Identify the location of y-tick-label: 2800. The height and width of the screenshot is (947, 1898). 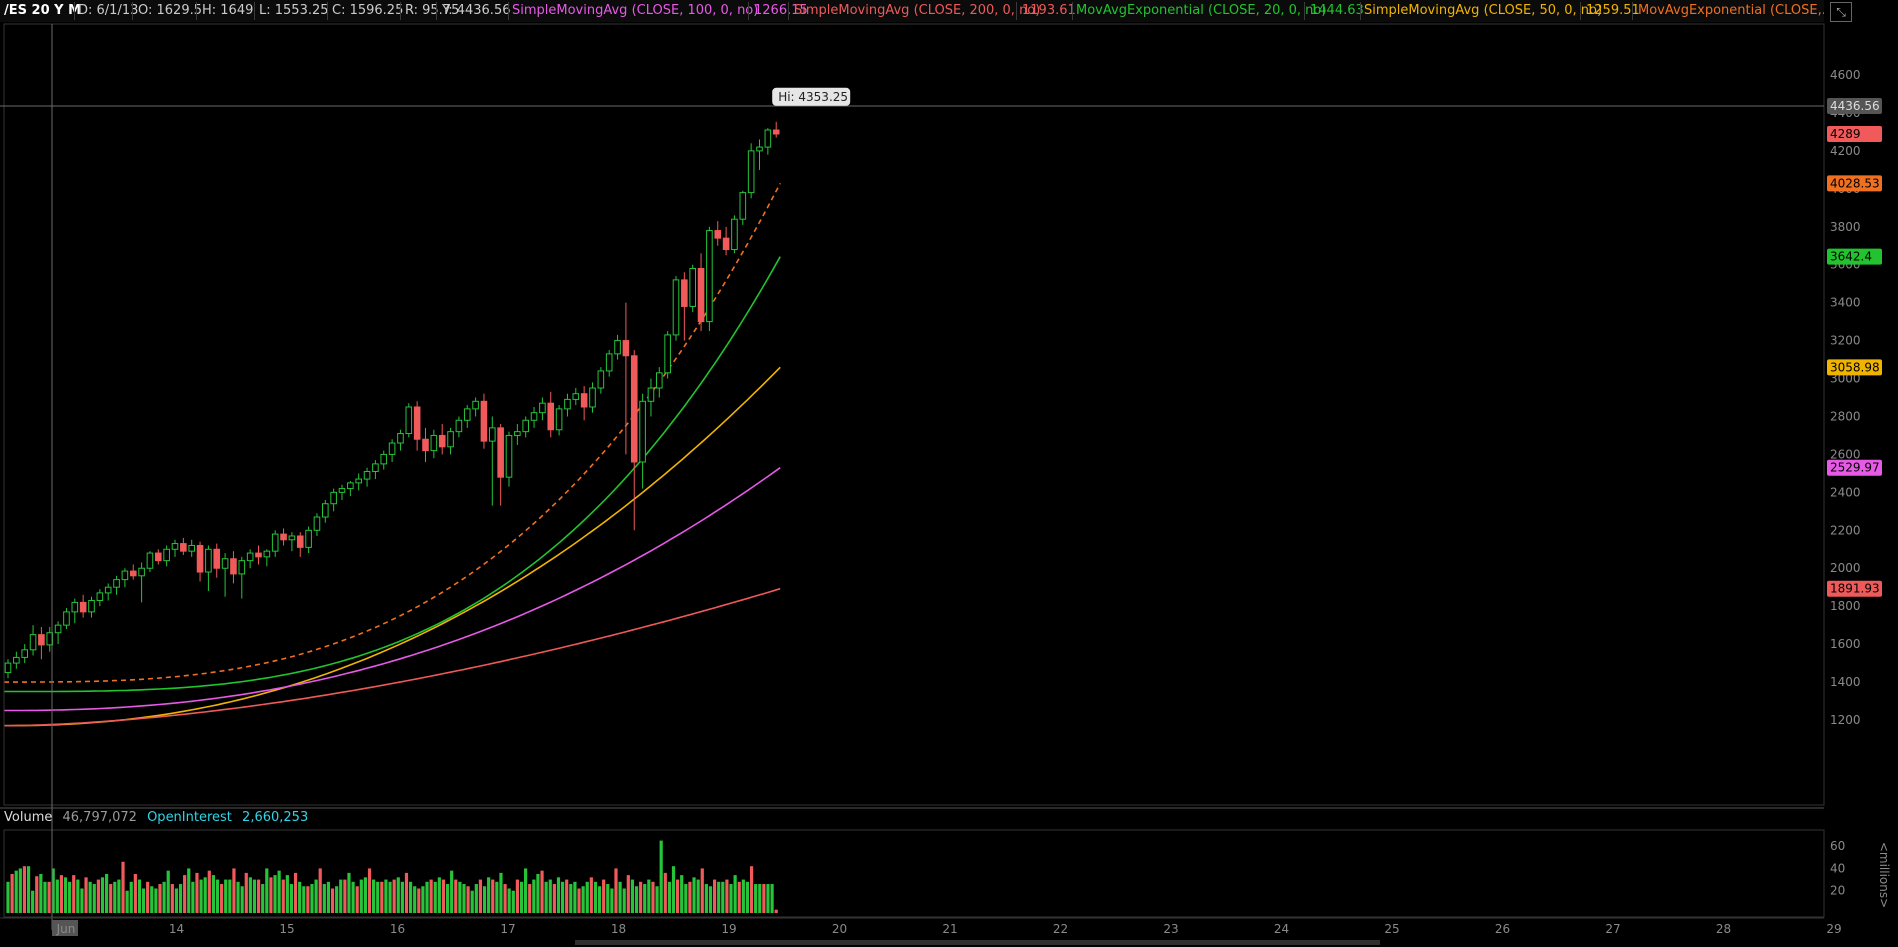
(1845, 416).